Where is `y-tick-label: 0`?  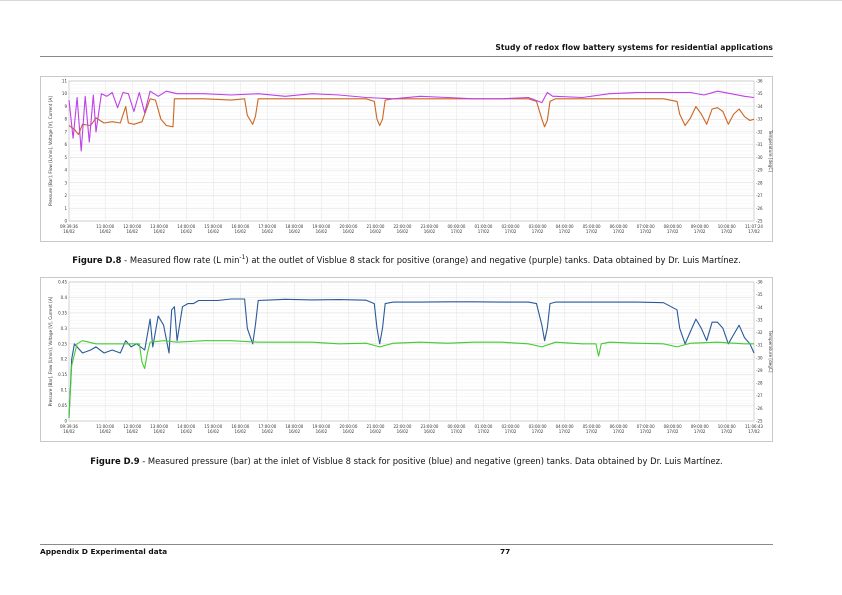
y-tick-label: 0 is located at coordinates (65, 221).